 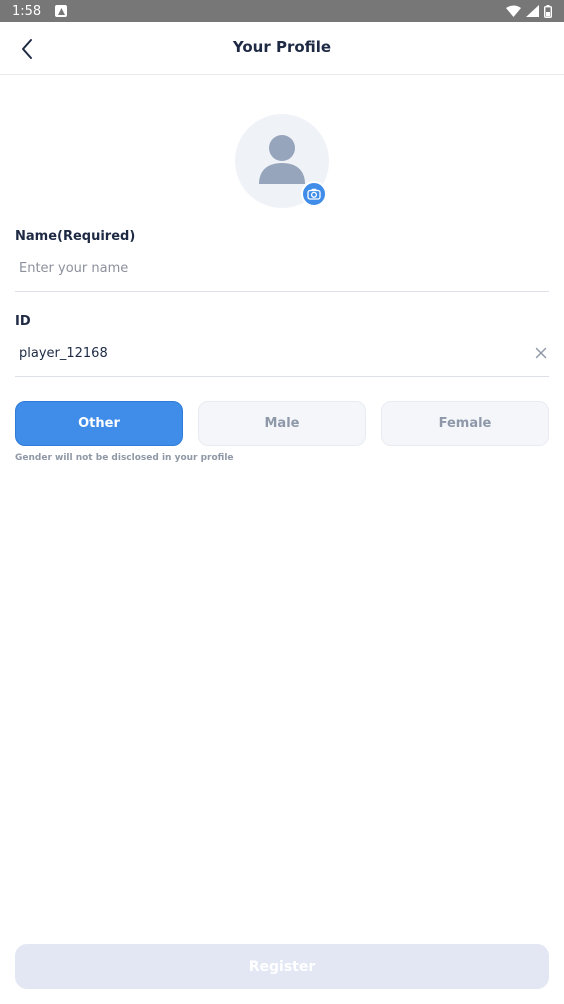 I want to click on wifi-icon, so click(x=513, y=11).